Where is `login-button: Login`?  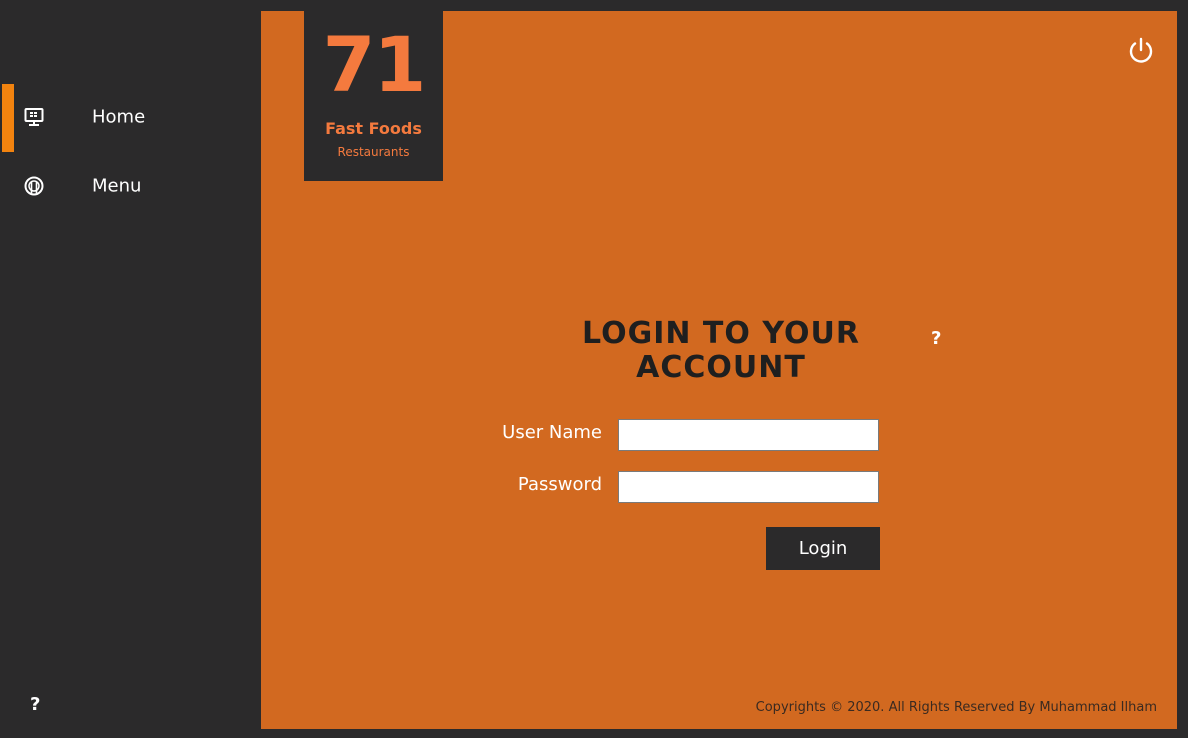
login-button: Login is located at coordinates (823, 548).